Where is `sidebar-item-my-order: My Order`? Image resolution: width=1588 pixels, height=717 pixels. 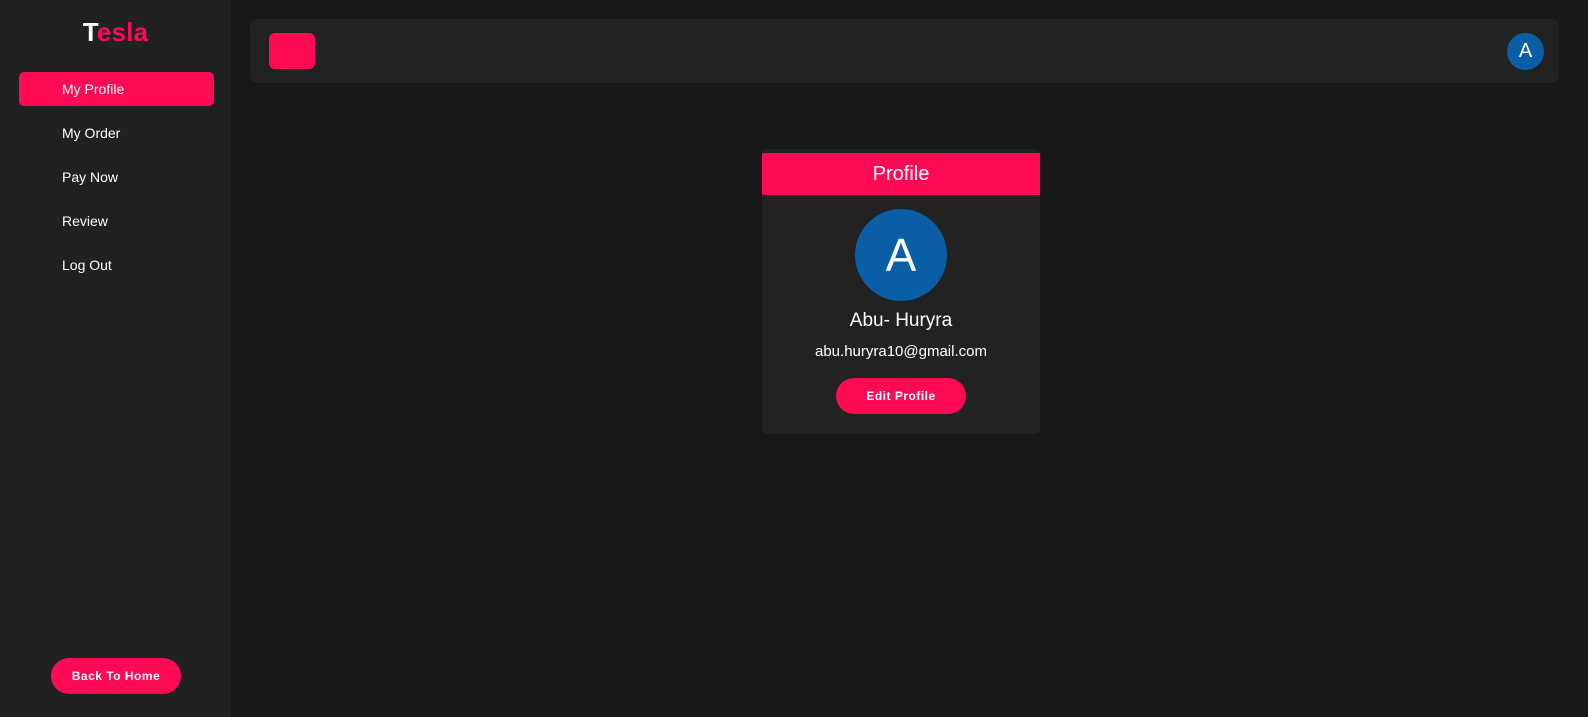
sidebar-item-my-order: My Order is located at coordinates (116, 133).